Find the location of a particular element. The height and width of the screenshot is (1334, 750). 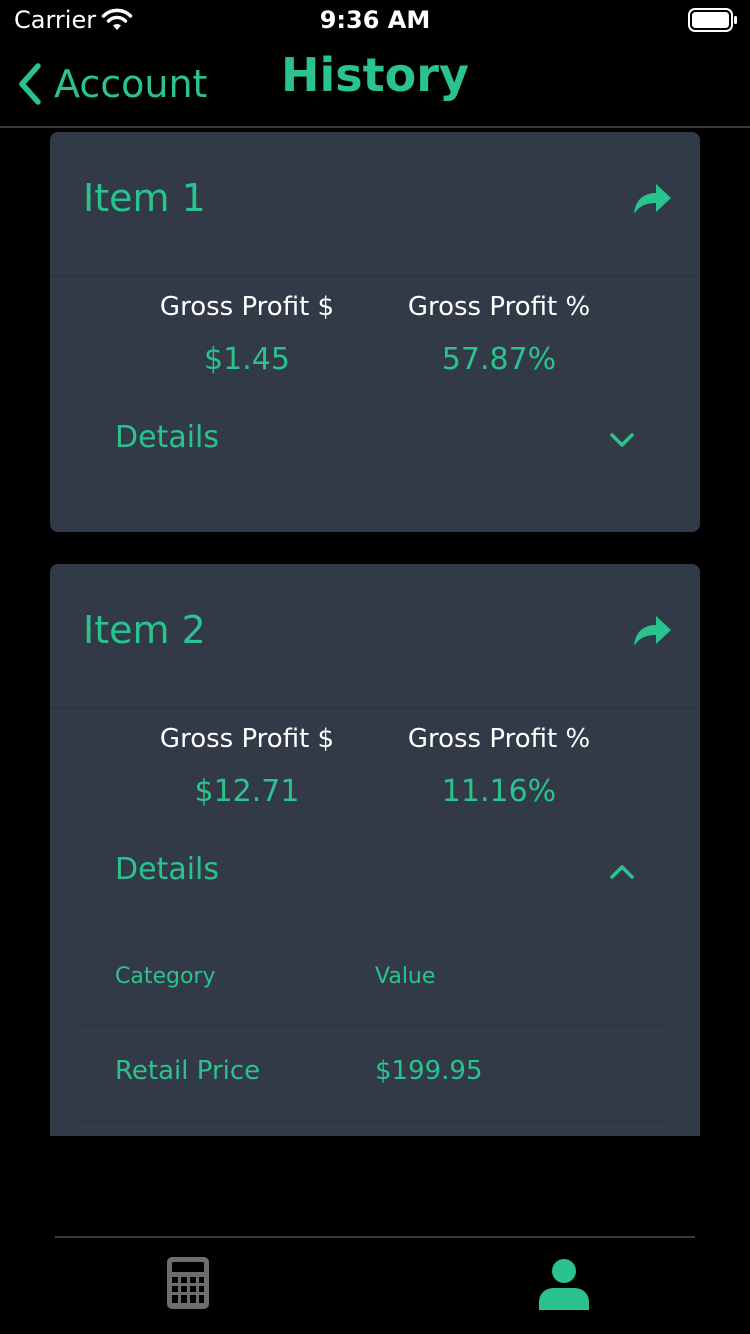

card-header: Item 1 is located at coordinates (375, 204).